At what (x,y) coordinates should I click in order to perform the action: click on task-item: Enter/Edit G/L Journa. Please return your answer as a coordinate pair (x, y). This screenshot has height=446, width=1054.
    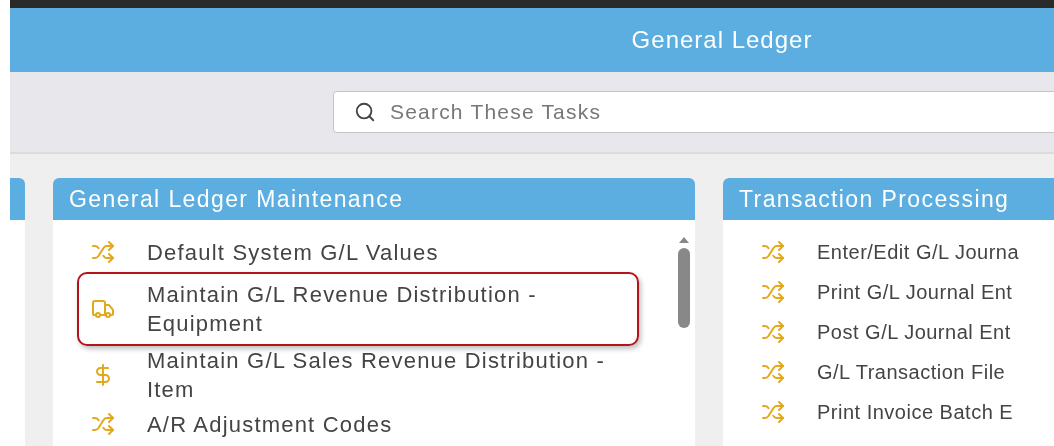
    Looking at the image, I should click on (893, 252).